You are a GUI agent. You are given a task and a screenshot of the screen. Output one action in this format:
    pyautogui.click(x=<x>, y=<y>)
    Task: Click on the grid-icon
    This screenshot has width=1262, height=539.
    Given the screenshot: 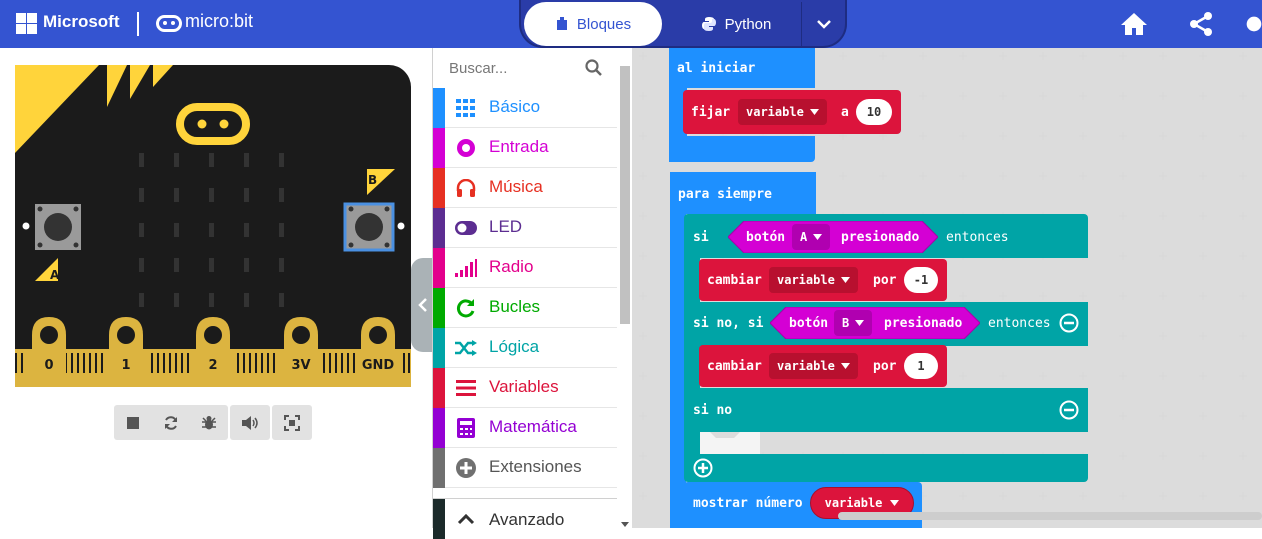 What is the action you would take?
    pyautogui.click(x=466, y=108)
    